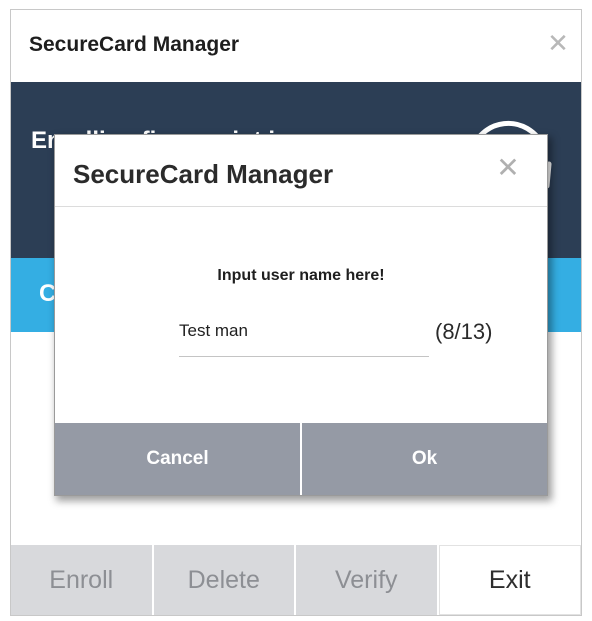 The width and height of the screenshot is (592, 621). Describe the element at coordinates (509, 580) in the screenshot. I see `exit-button: Exit` at that location.